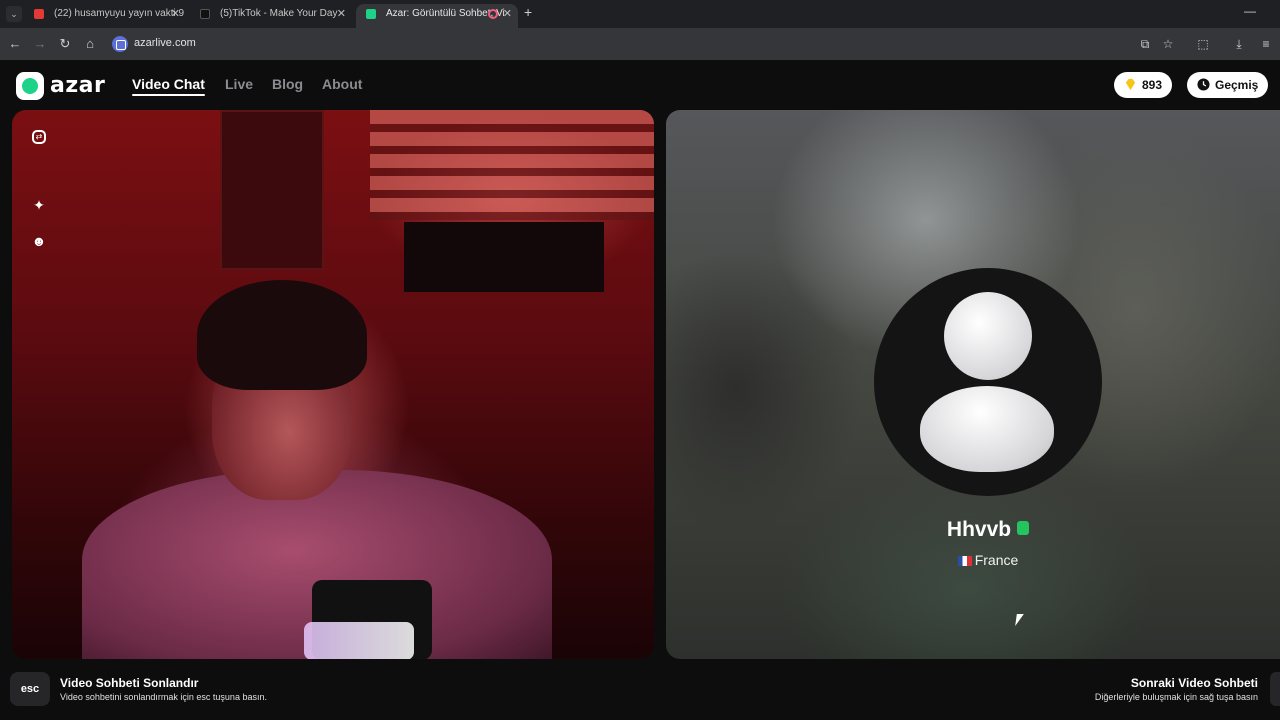 This screenshot has width=1280, height=720. Describe the element at coordinates (120, 13) in the screenshot. I see `tab-title: (22) husamyuyu yayın vakti 9 -` at that location.